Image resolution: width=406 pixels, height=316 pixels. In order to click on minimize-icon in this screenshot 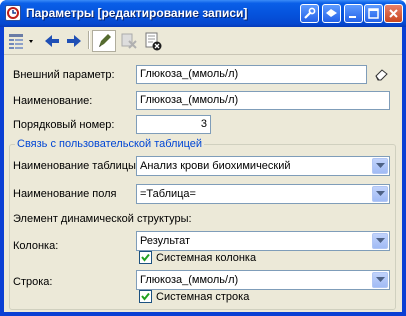, I will do `click(353, 13)`.